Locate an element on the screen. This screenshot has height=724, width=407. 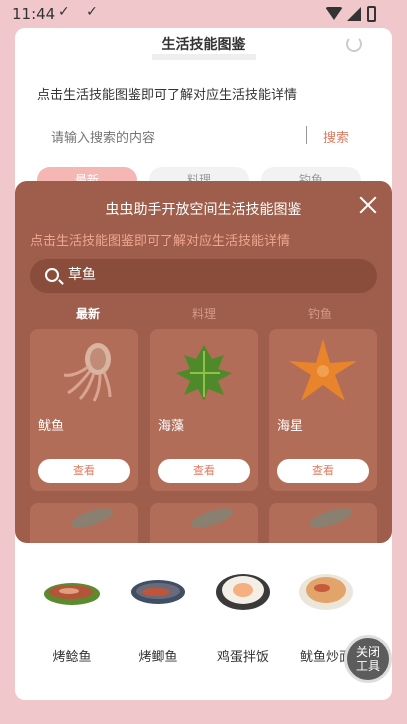
popup-tab-fishing: 钓鱼 is located at coordinates (320, 313).